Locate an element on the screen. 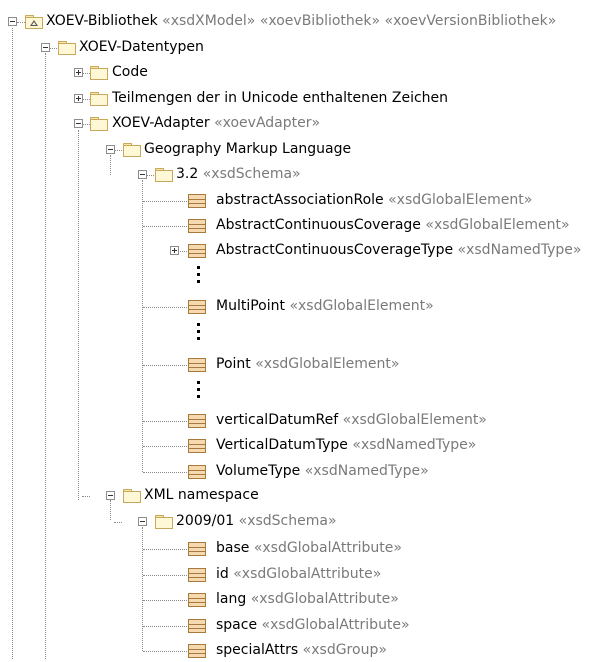 Image resolution: width=603 pixels, height=662 pixels. tree-node-code: Code is located at coordinates (100, 73).